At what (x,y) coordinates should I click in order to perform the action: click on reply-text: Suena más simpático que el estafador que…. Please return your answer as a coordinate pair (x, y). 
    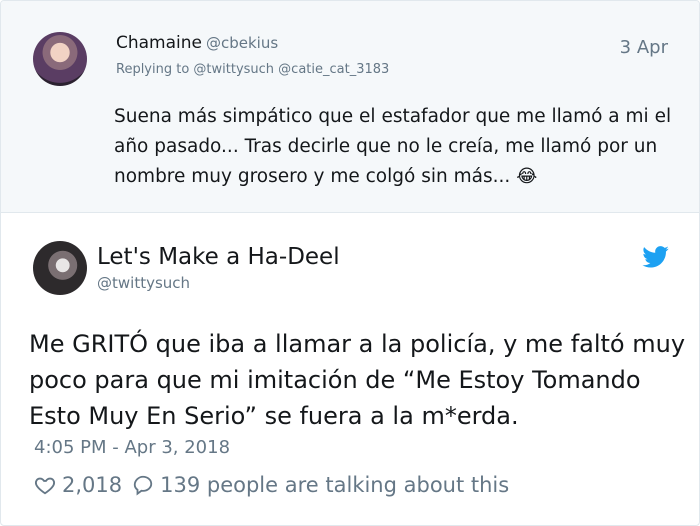
    Looking at the image, I should click on (393, 146).